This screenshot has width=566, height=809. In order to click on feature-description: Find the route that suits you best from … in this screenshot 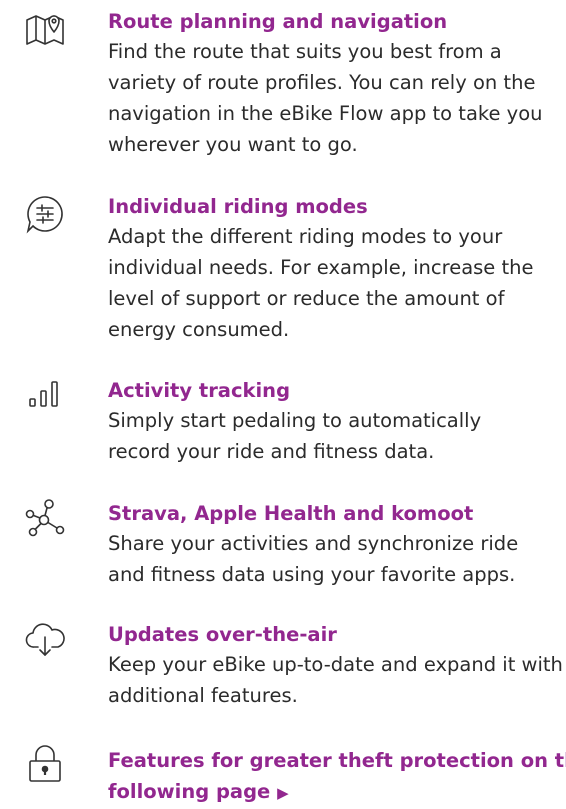, I will do `click(337, 98)`.